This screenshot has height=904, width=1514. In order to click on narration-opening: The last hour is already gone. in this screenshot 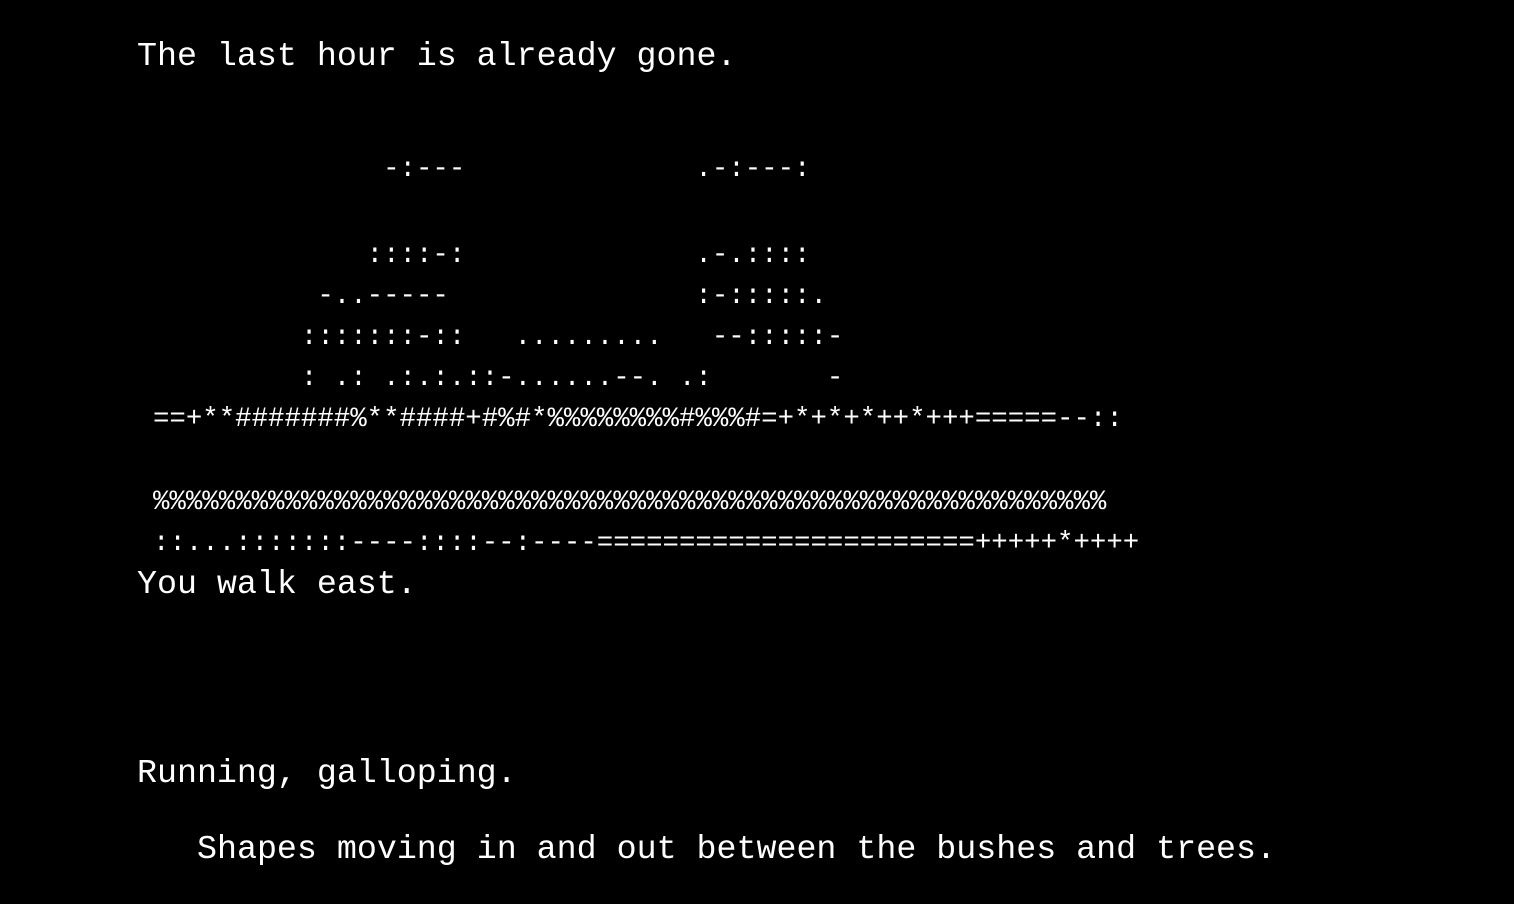, I will do `click(437, 56)`.